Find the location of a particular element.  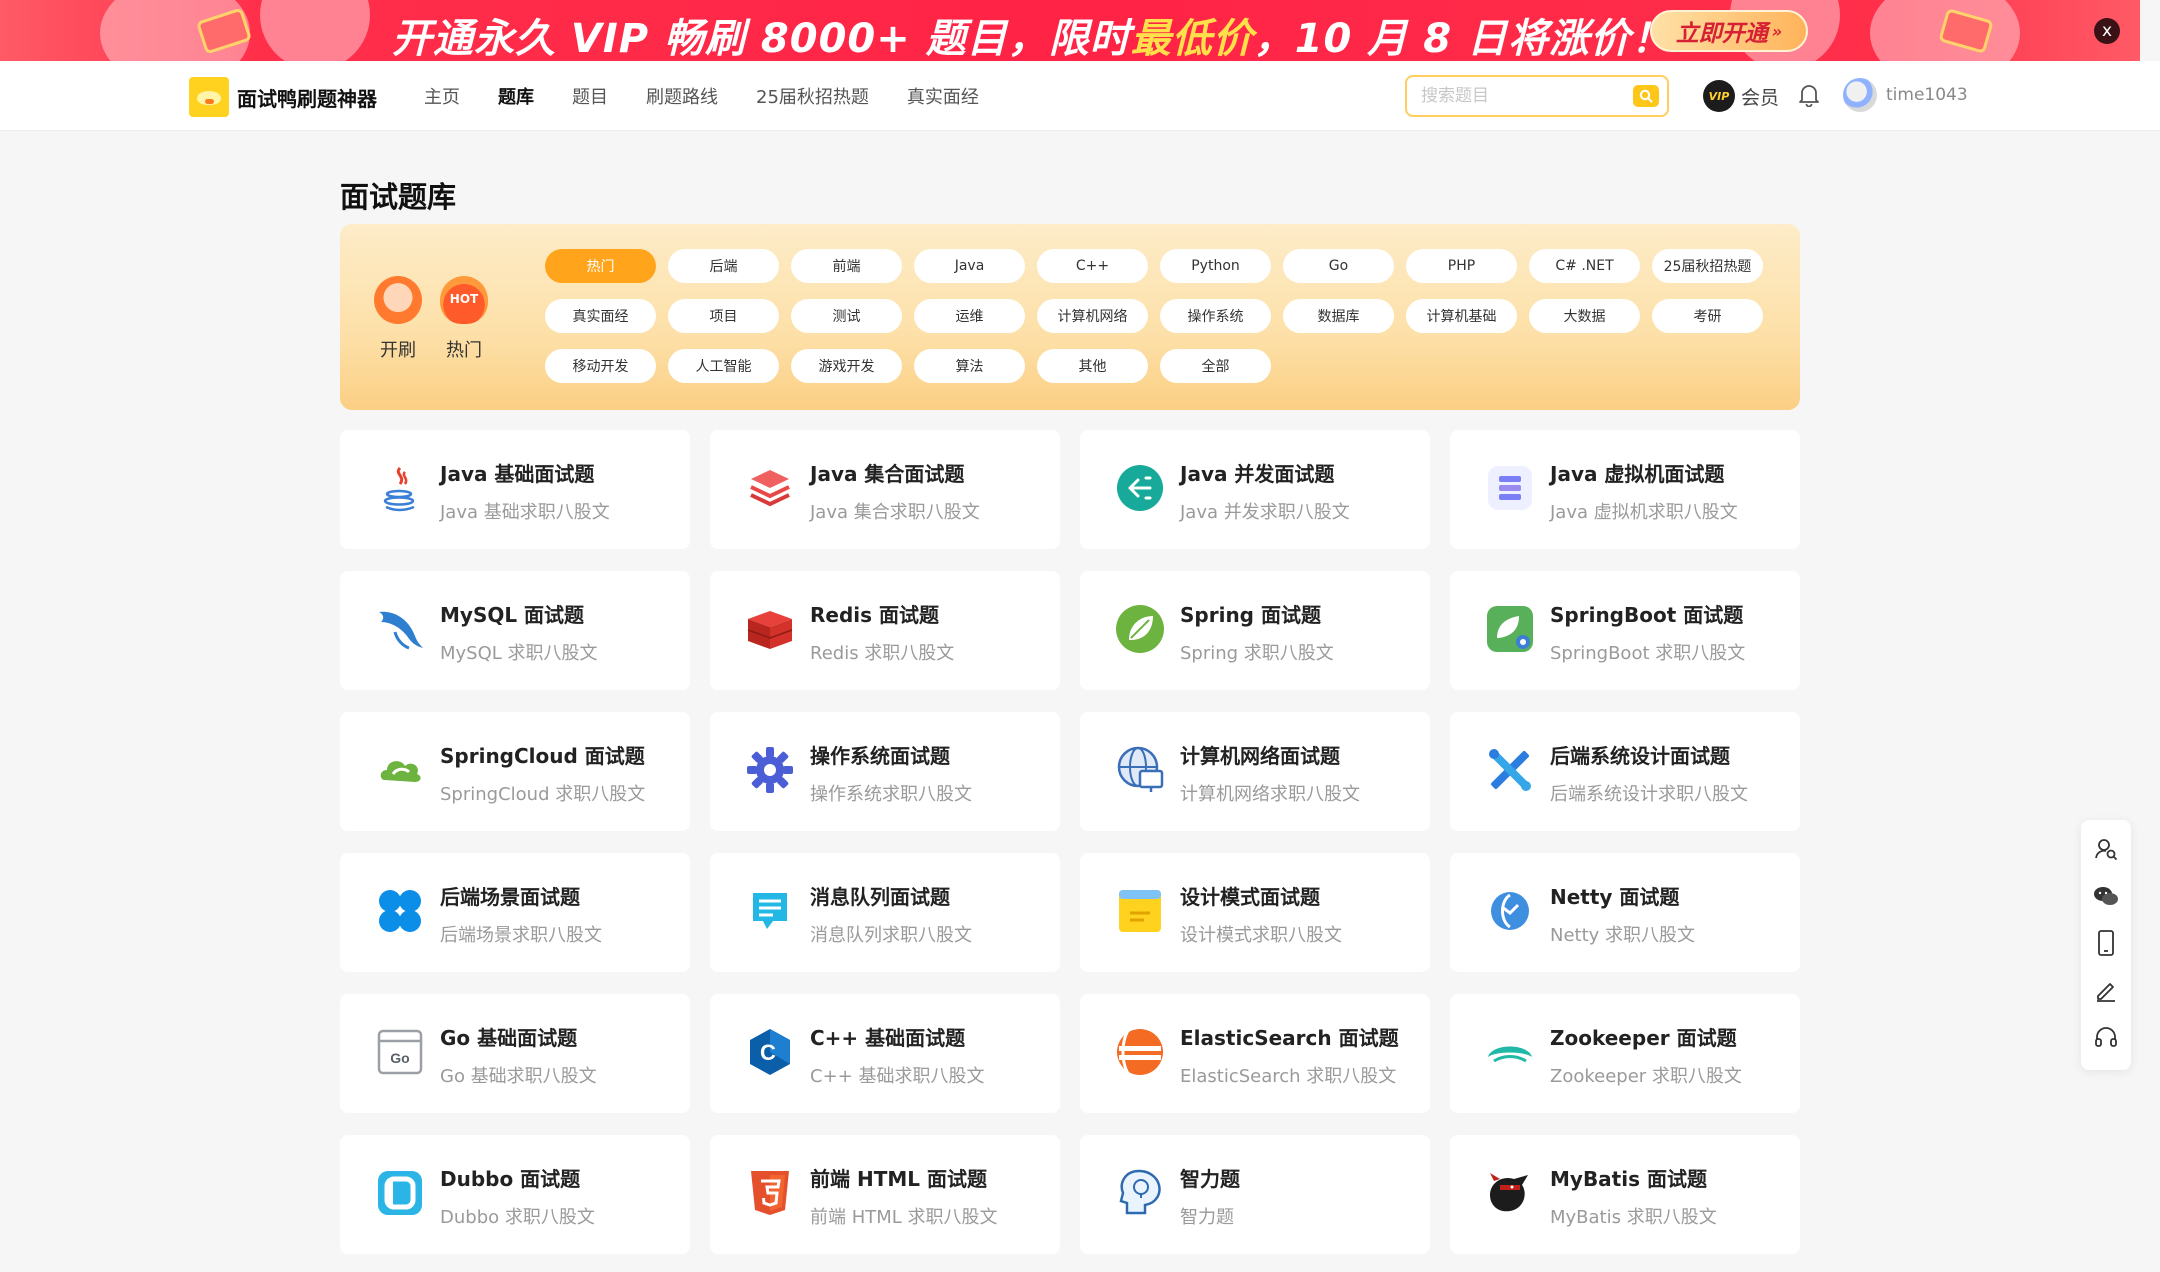

user-menu: time1043 is located at coordinates (1905, 95).